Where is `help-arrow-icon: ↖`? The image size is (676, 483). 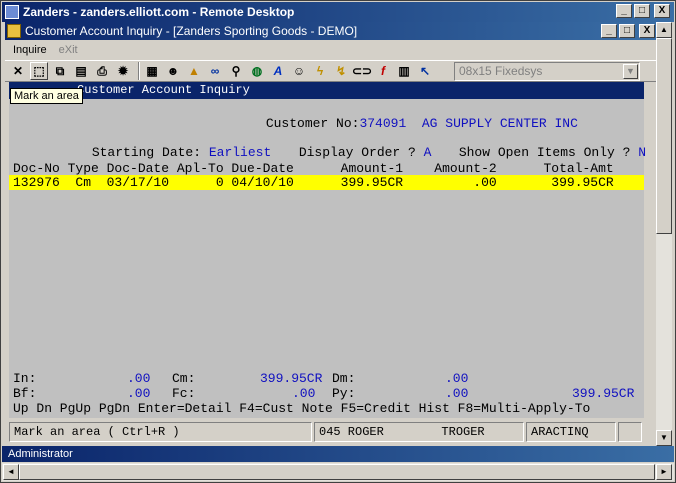 help-arrow-icon: ↖ is located at coordinates (425, 71).